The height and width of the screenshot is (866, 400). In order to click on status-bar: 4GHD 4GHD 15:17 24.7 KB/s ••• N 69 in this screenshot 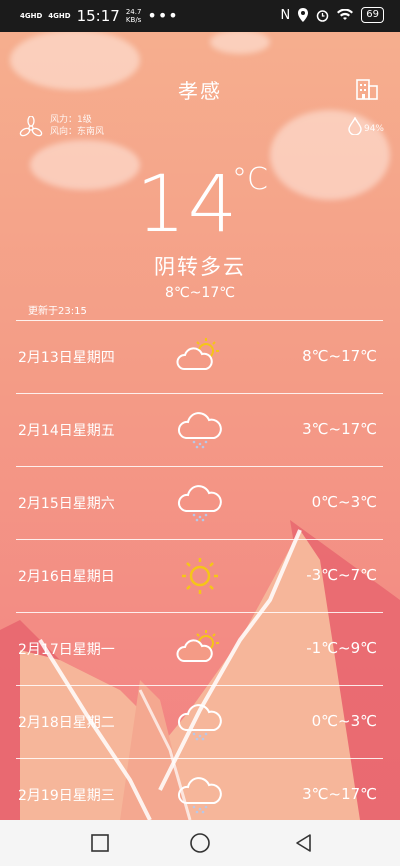, I will do `click(200, 16)`.